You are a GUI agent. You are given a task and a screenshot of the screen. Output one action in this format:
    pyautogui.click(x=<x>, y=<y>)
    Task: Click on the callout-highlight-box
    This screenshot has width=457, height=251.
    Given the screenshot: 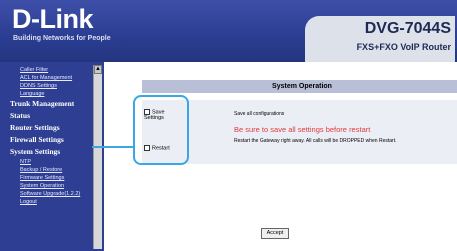 What is the action you would take?
    pyautogui.click(x=161, y=130)
    